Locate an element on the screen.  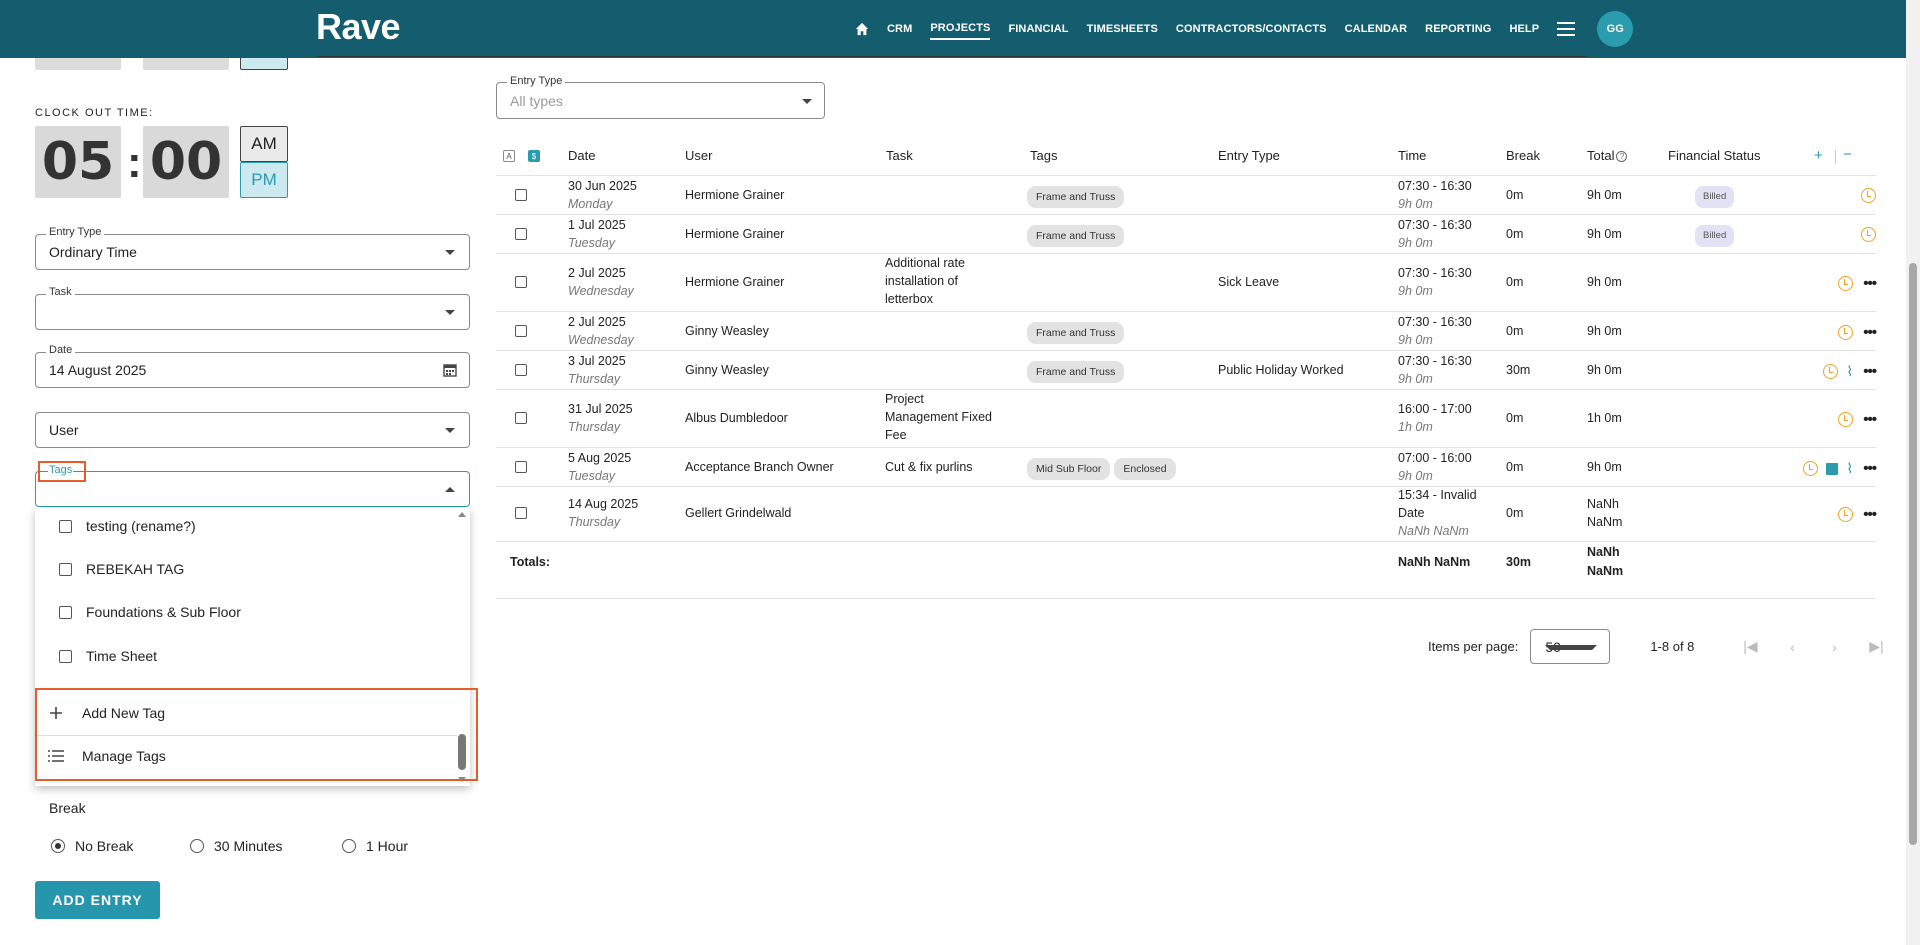
calendar-icon is located at coordinates (450, 370).